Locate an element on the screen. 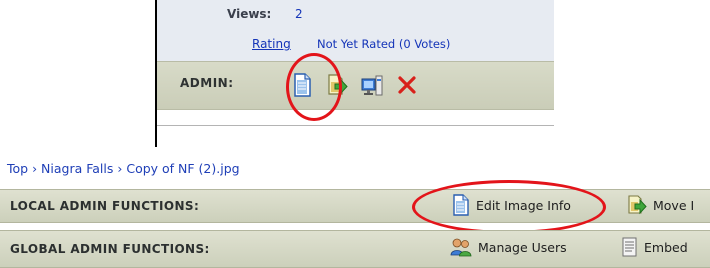  breadcrumb-bar: Top › Niagra Falls › Copy of NF (2).jpg is located at coordinates (355, 173).